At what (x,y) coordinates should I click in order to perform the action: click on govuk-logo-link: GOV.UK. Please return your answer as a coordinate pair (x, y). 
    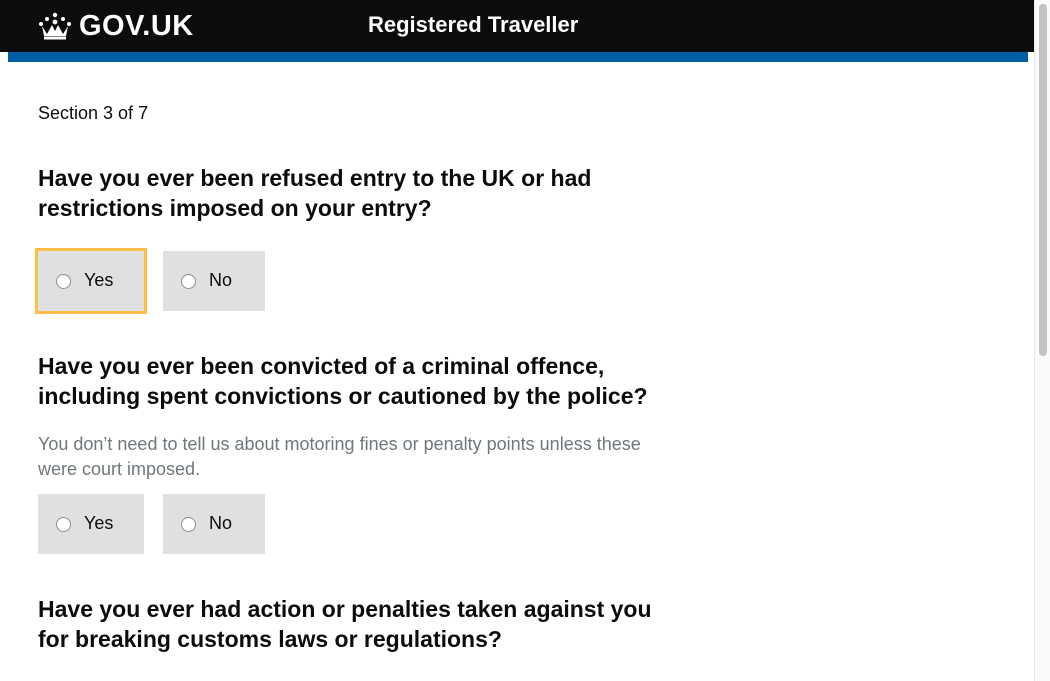
    Looking at the image, I should click on (116, 26).